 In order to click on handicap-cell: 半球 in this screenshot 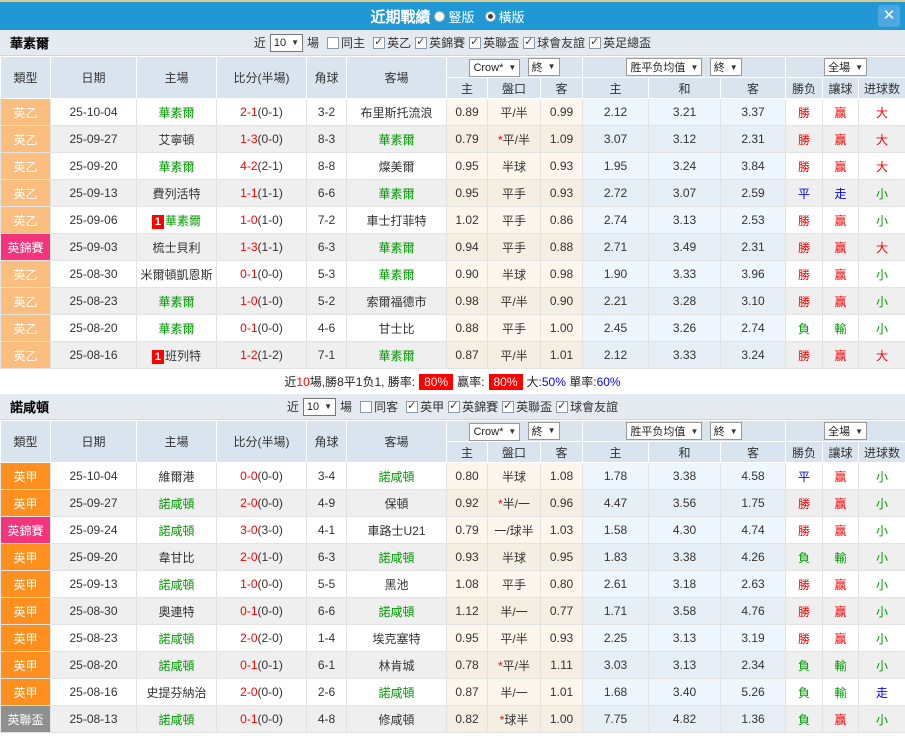, I will do `click(514, 476)`.